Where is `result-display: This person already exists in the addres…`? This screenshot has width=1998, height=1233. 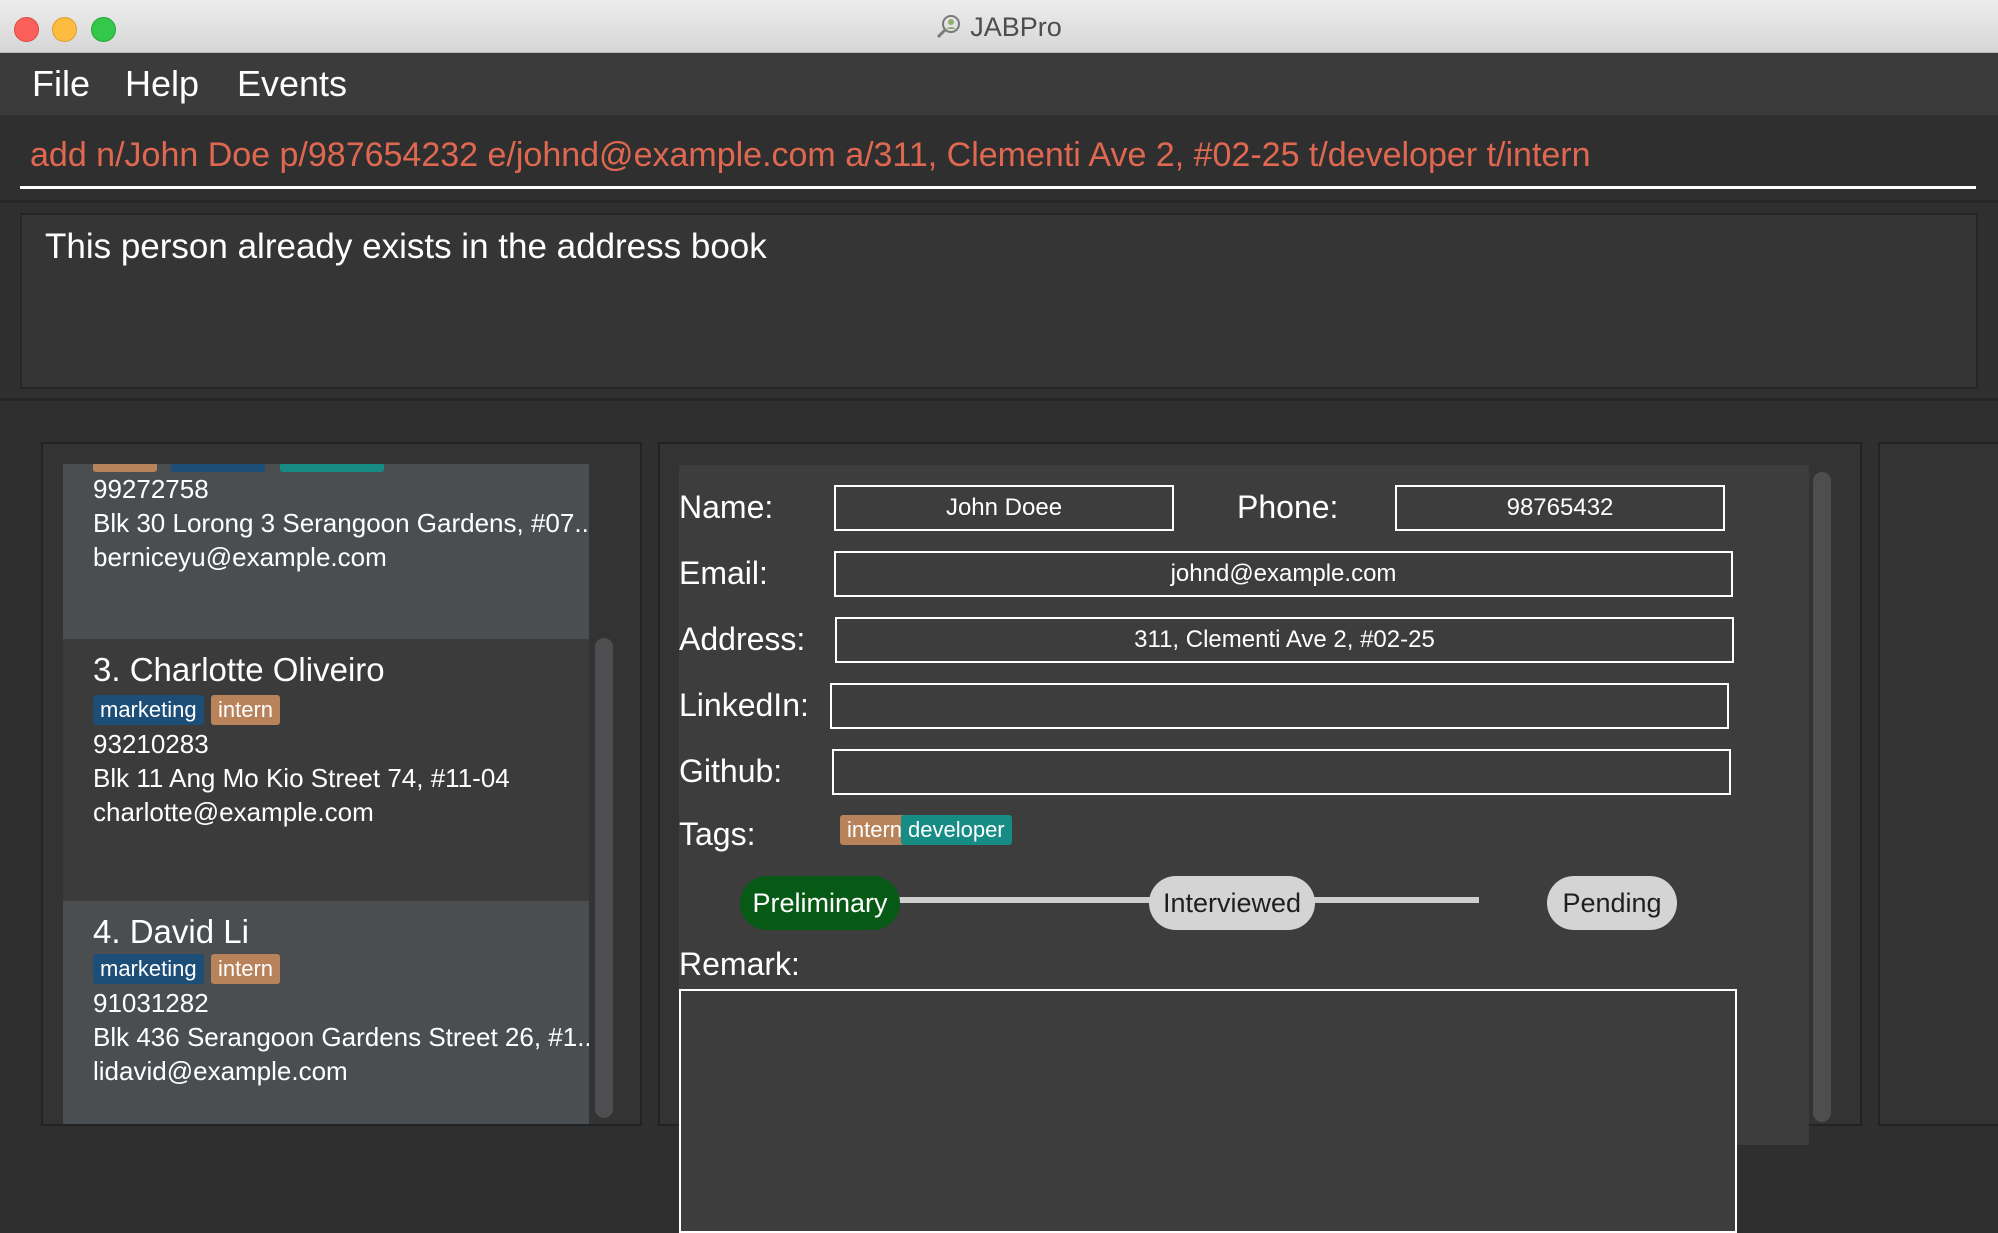
result-display: This person already exists in the addres… is located at coordinates (999, 301).